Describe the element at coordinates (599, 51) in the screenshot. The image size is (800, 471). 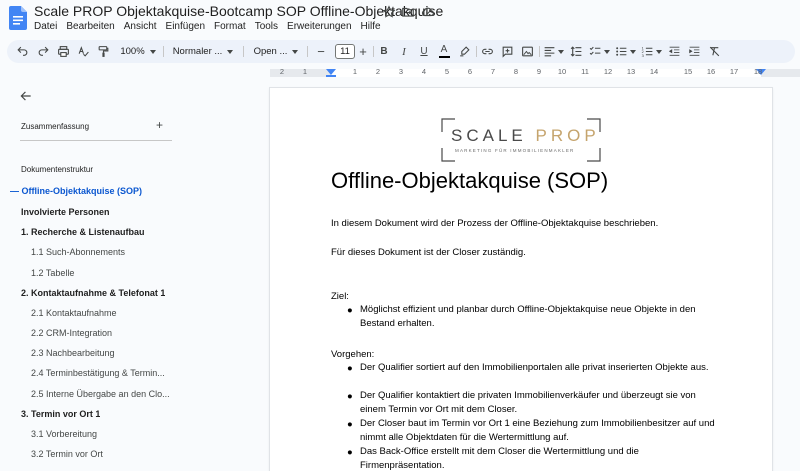
I see `checklist-dropdown` at that location.